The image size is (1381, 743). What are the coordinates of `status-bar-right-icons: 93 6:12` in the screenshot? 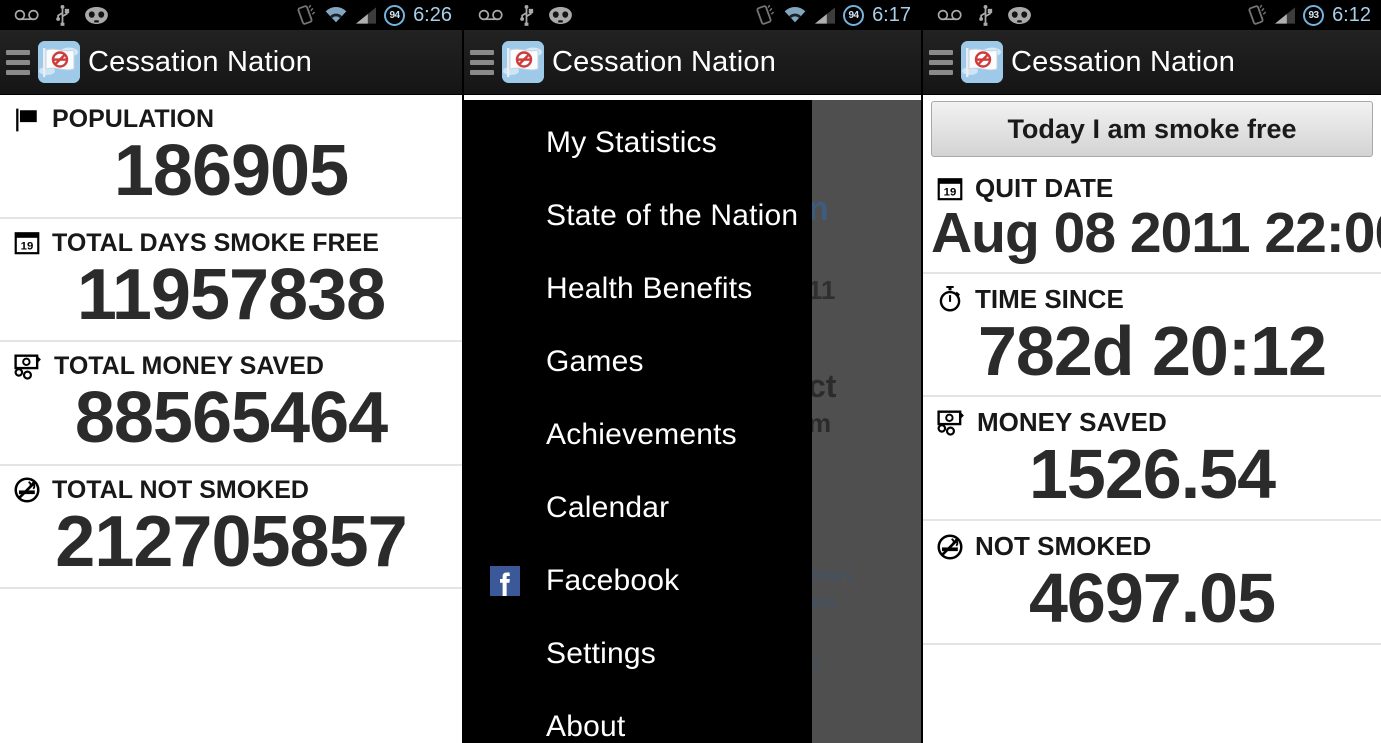 It's located at (1310, 15).